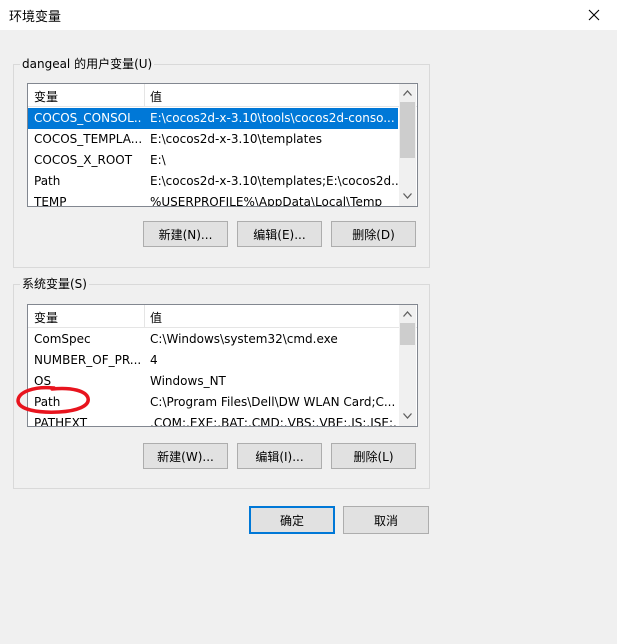 The height and width of the screenshot is (644, 617). What do you see at coordinates (35, 17) in the screenshot?
I see `window-title: 环境变量` at bounding box center [35, 17].